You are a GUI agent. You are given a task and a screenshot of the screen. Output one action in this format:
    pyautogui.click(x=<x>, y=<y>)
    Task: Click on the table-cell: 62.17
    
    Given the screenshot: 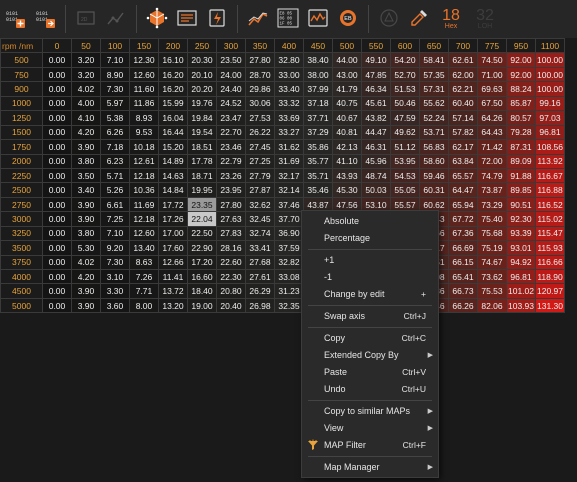 What is the action you would take?
    pyautogui.click(x=463, y=147)
    